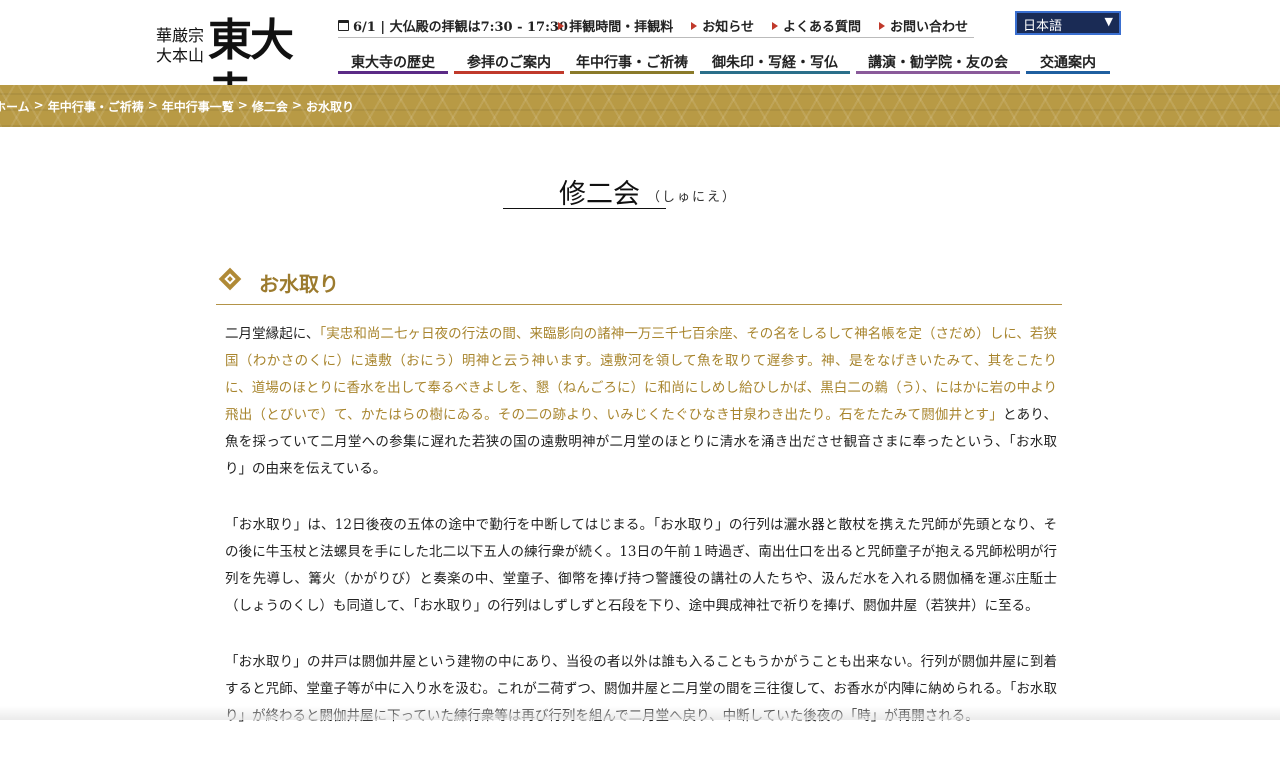  Describe the element at coordinates (639, 284) in the screenshot. I see `section-heading: お水取り` at that location.